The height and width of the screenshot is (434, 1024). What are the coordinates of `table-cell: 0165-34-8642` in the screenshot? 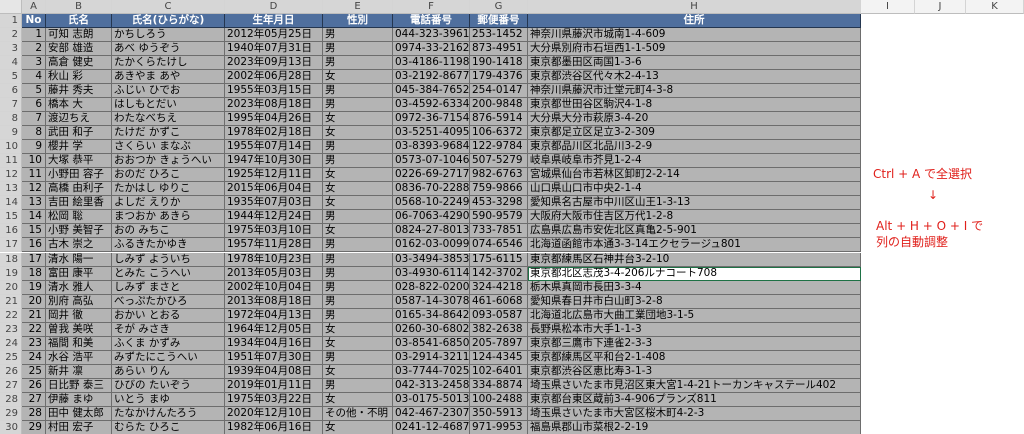 It's located at (431, 315).